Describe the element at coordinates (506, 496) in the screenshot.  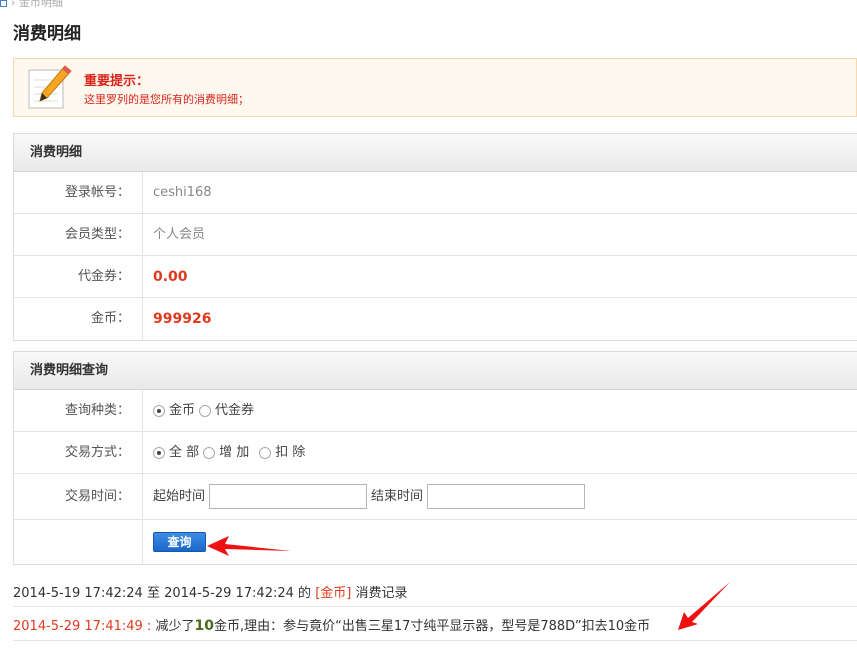
I see `end-time-input` at that location.